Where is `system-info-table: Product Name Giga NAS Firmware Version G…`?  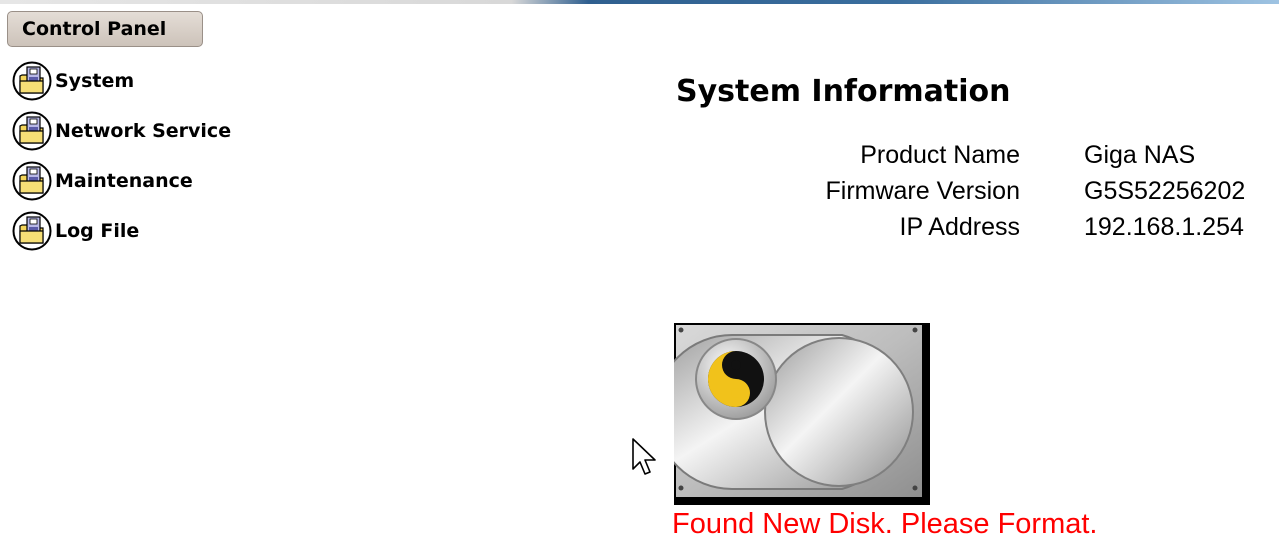 system-info-table: Product Name Giga NAS Firmware Version G… is located at coordinates (1003, 191).